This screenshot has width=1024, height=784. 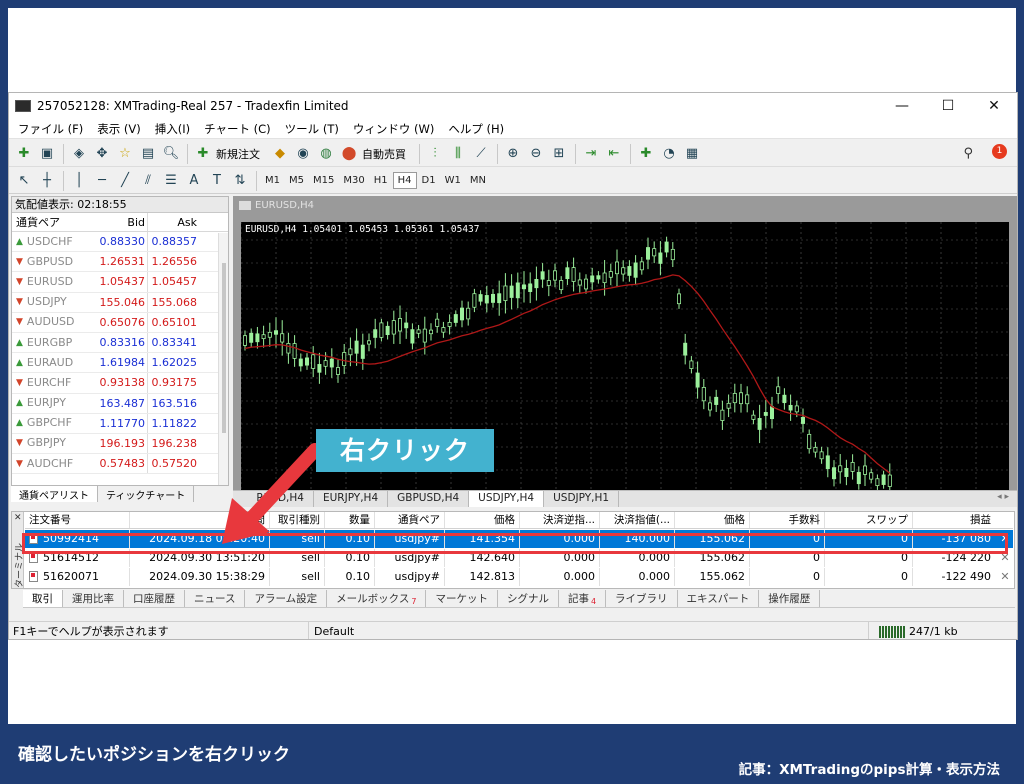 What do you see at coordinates (146, 494) in the screenshot?
I see `tab-tick-chart: ティックチャート` at bounding box center [146, 494].